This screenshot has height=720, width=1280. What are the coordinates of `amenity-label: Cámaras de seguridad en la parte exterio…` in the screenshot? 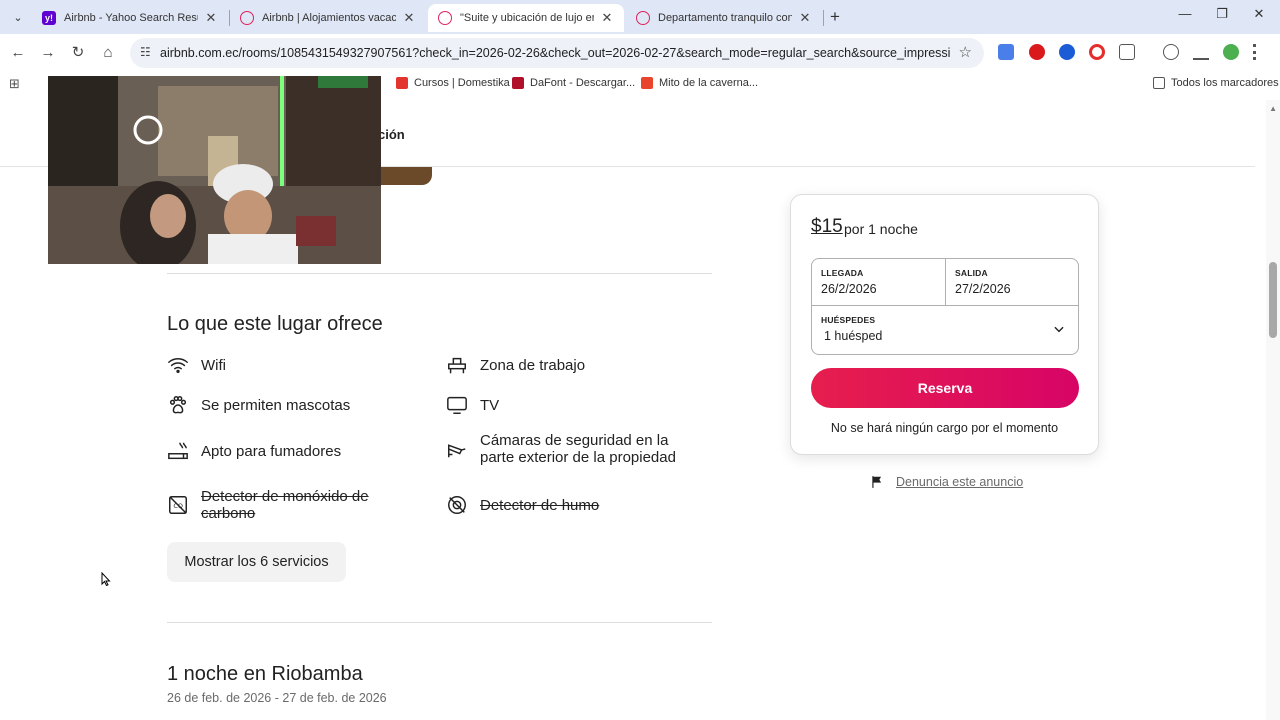 It's located at (578, 449).